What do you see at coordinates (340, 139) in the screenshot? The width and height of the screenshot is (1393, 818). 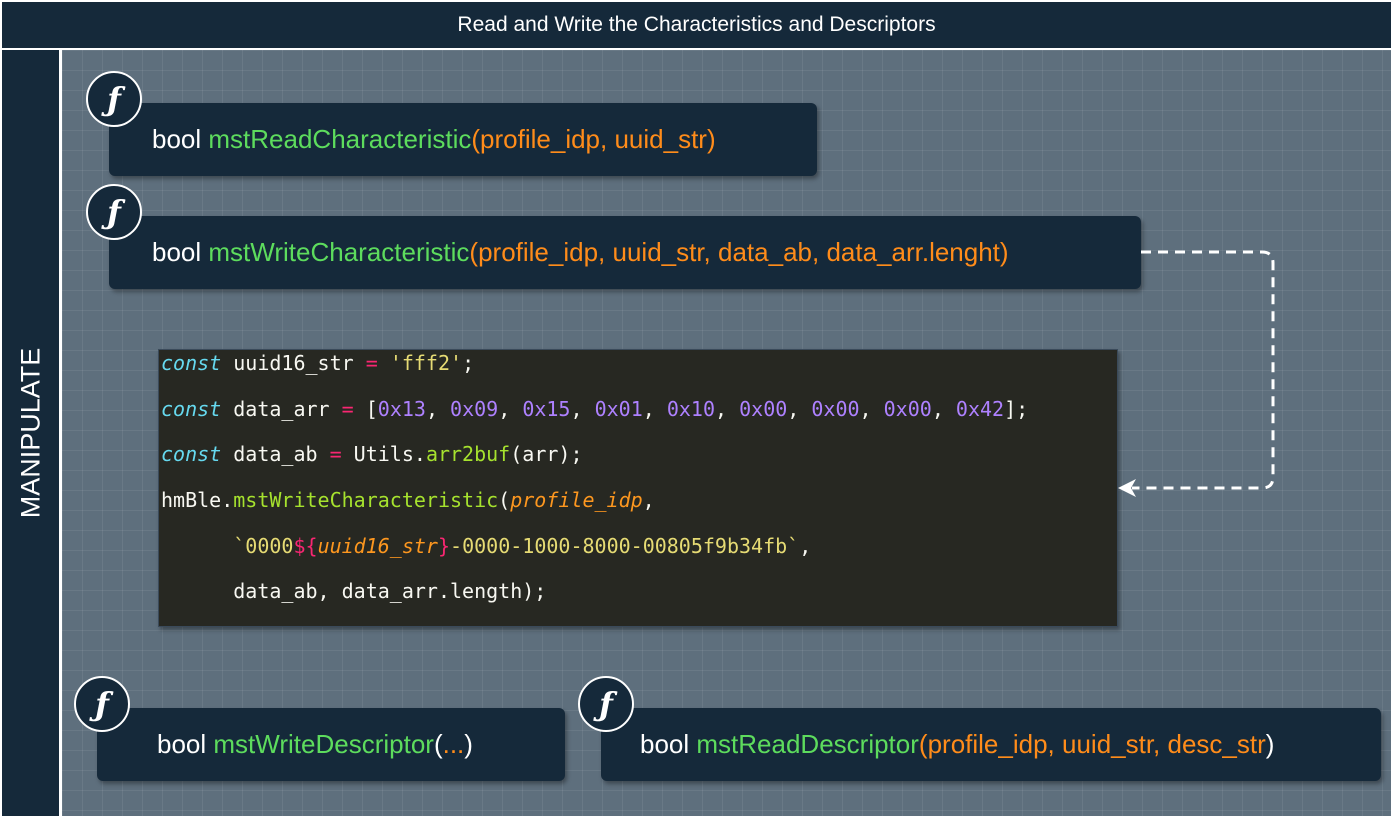 I see `fn-name: mstReadCharacteristic` at bounding box center [340, 139].